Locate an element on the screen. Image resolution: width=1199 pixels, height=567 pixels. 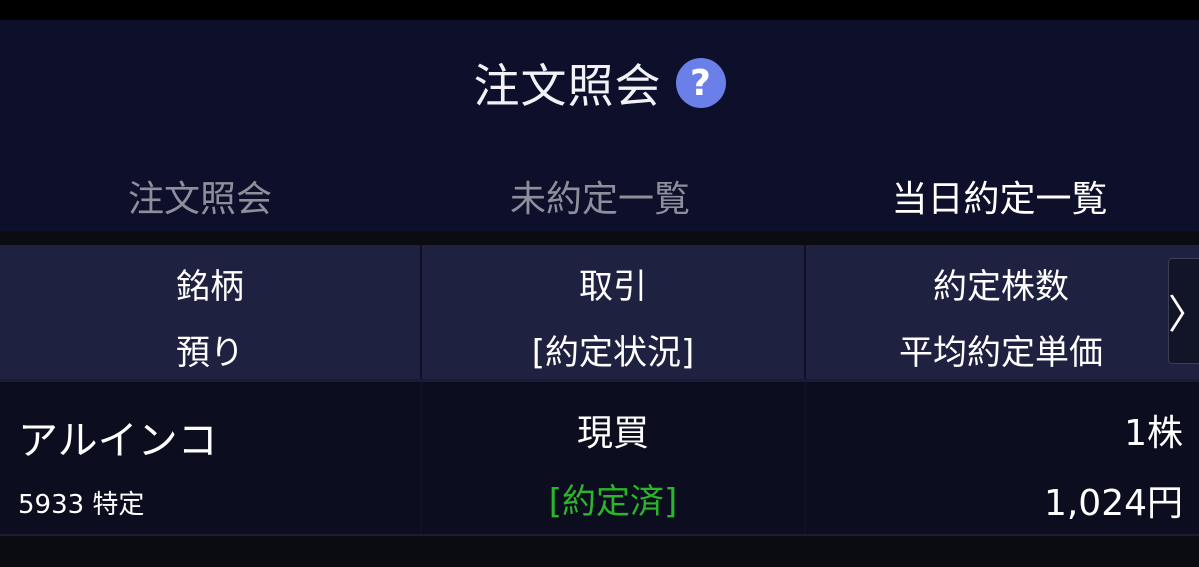
row-divider is located at coordinates (599, 535).